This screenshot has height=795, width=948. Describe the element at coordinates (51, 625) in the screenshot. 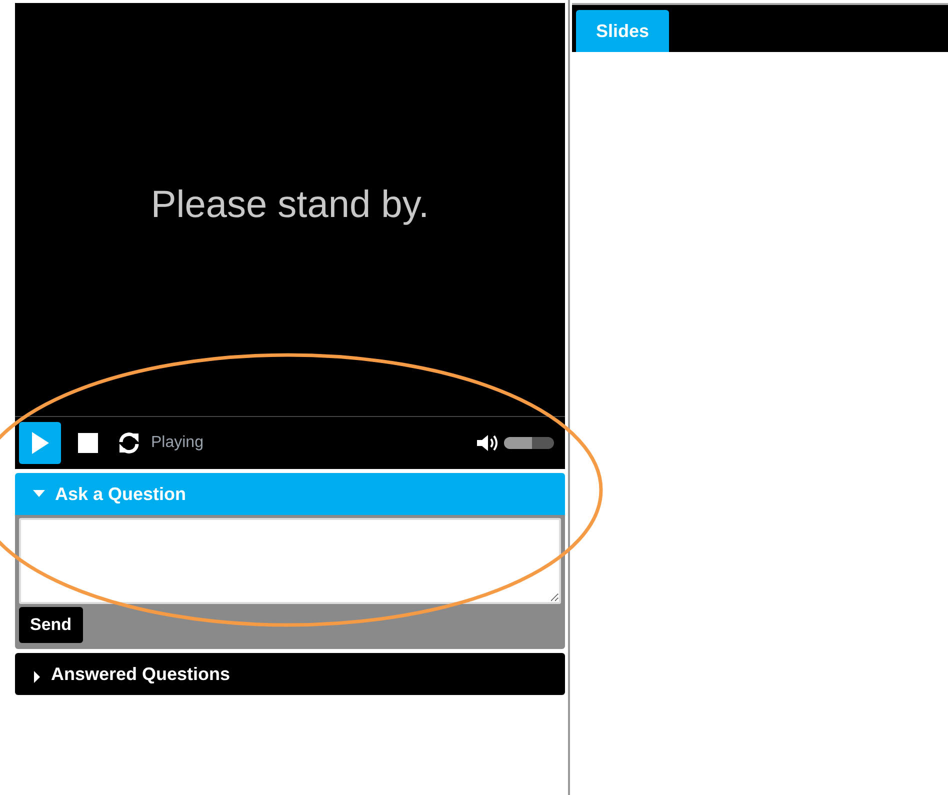

I see `send-button: Send` at that location.